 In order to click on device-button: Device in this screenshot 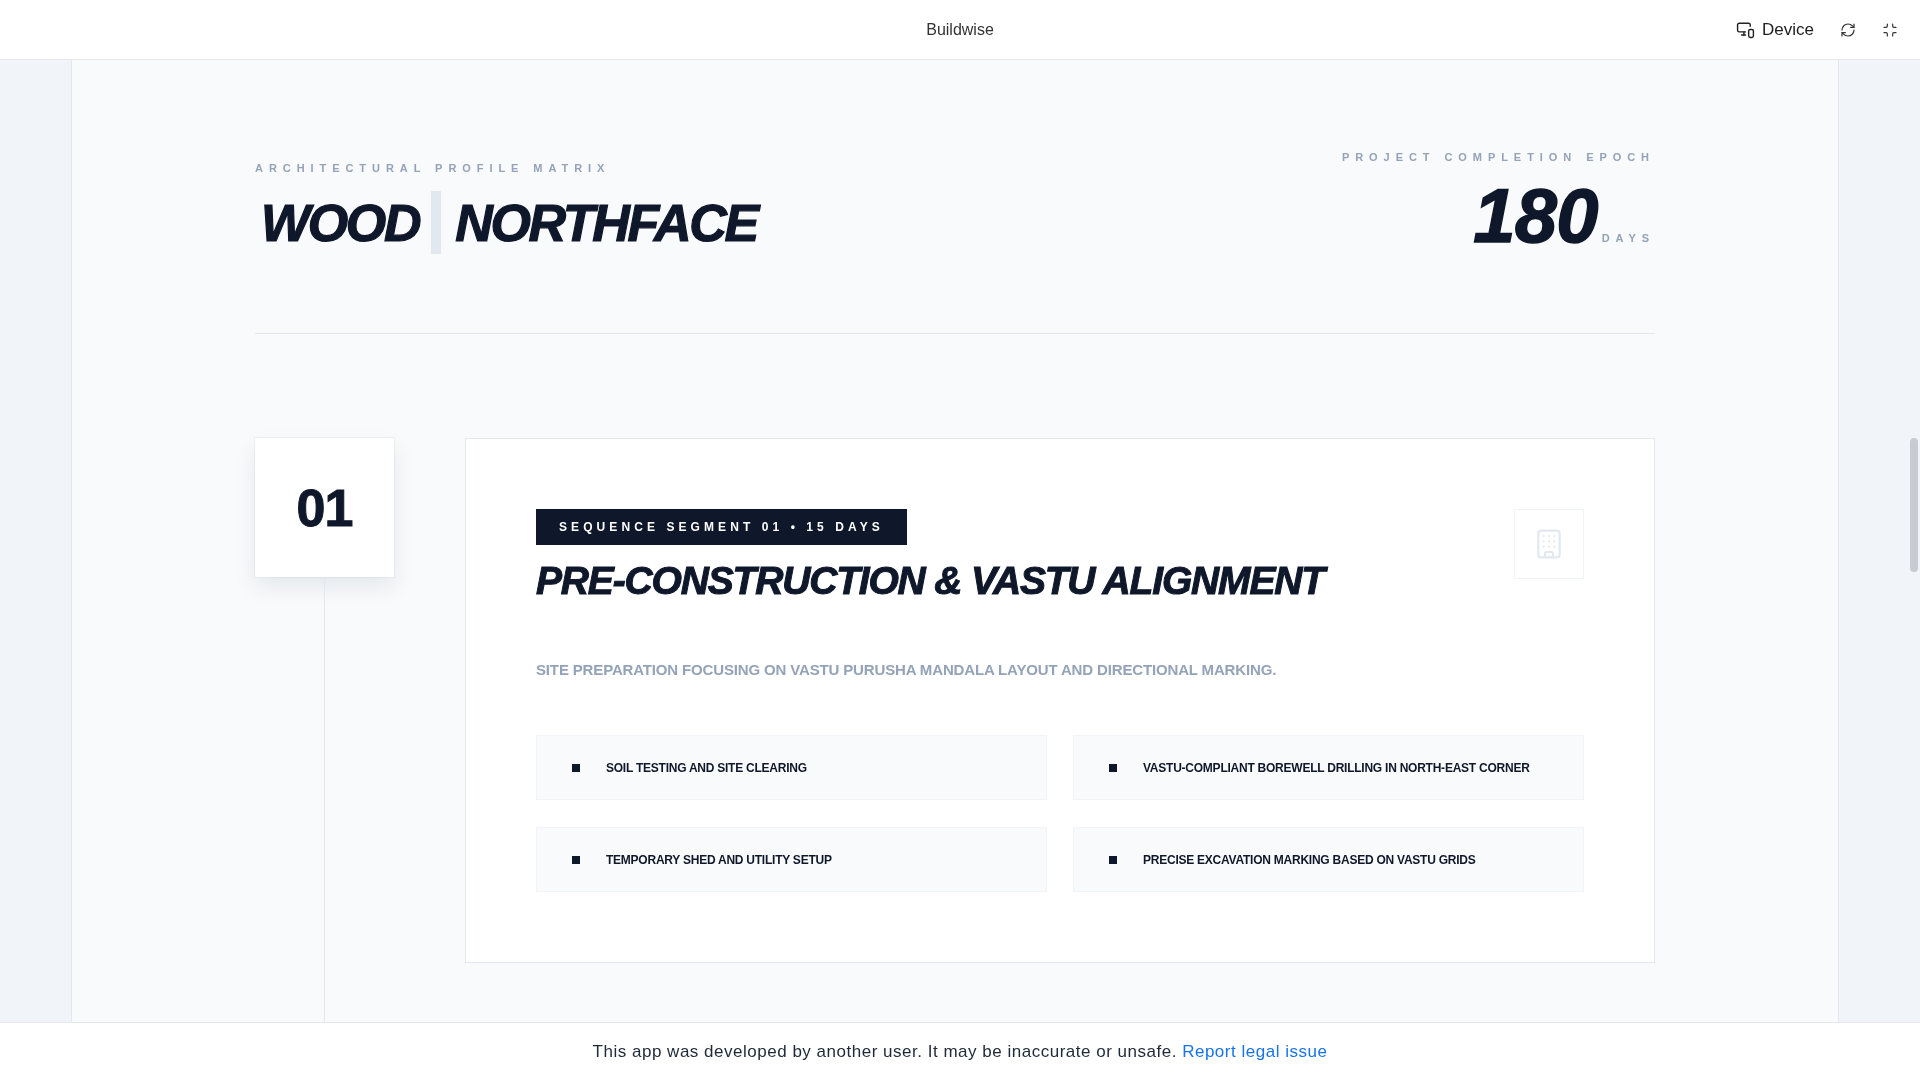, I will do `click(1775, 29)`.